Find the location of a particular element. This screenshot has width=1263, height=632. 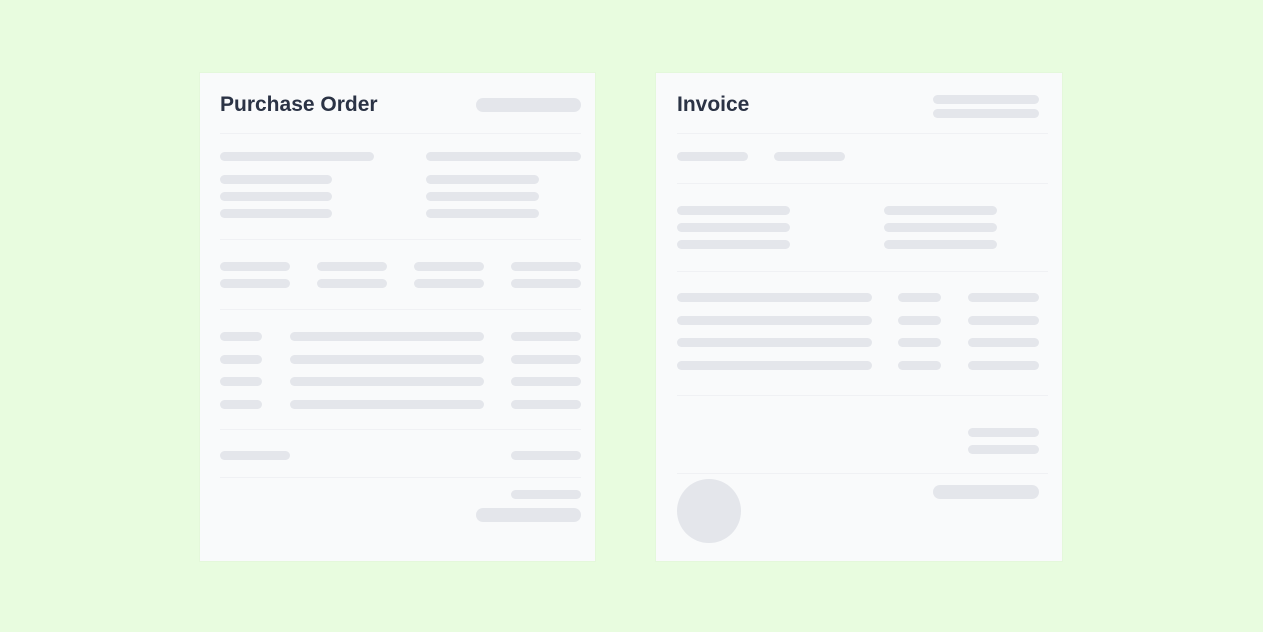

signature-placeholder is located at coordinates (986, 492).